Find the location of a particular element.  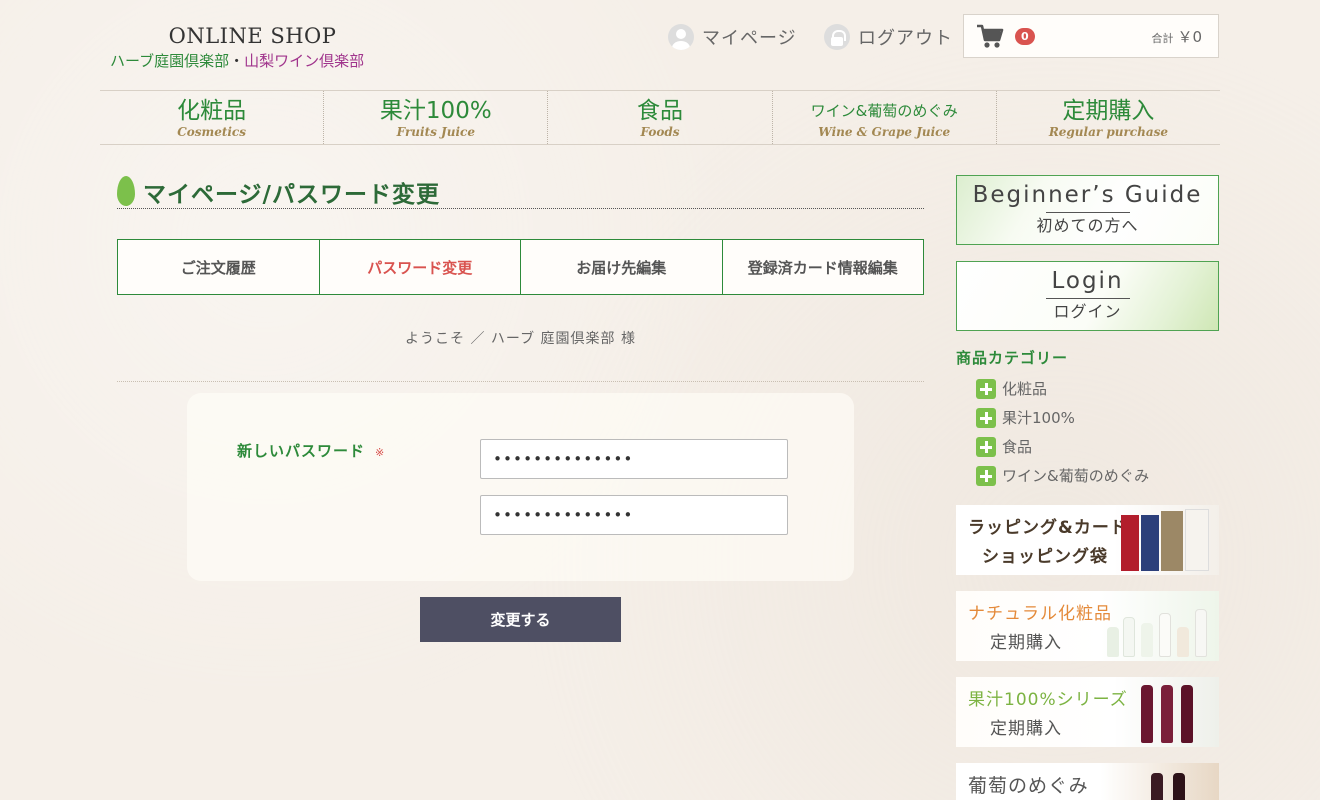

login-button: Login ログイン is located at coordinates (1087, 296).